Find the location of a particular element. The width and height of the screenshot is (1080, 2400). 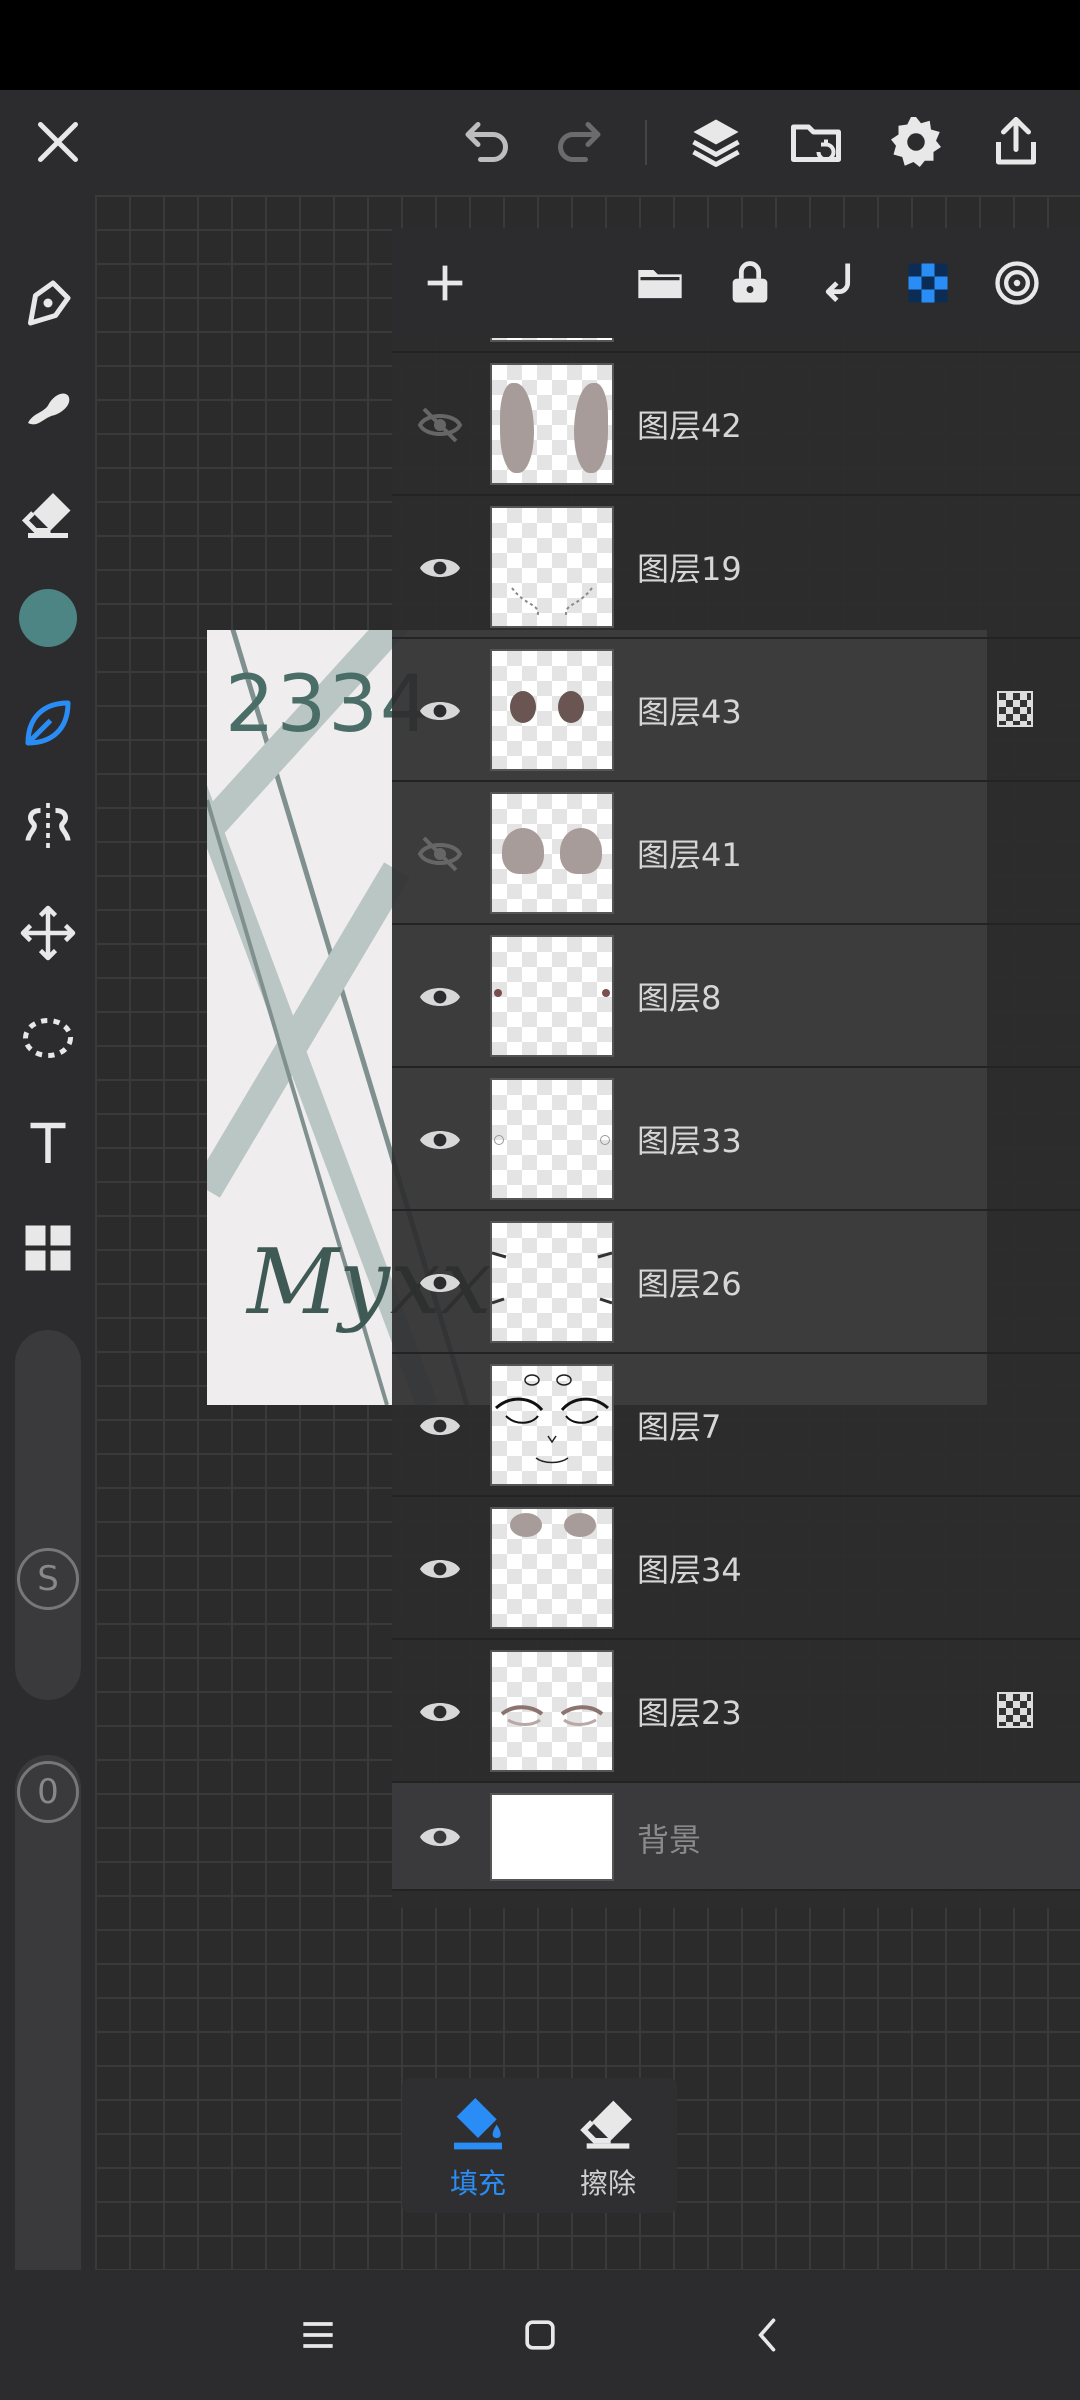

system-nav-bar is located at coordinates (540, 2335).